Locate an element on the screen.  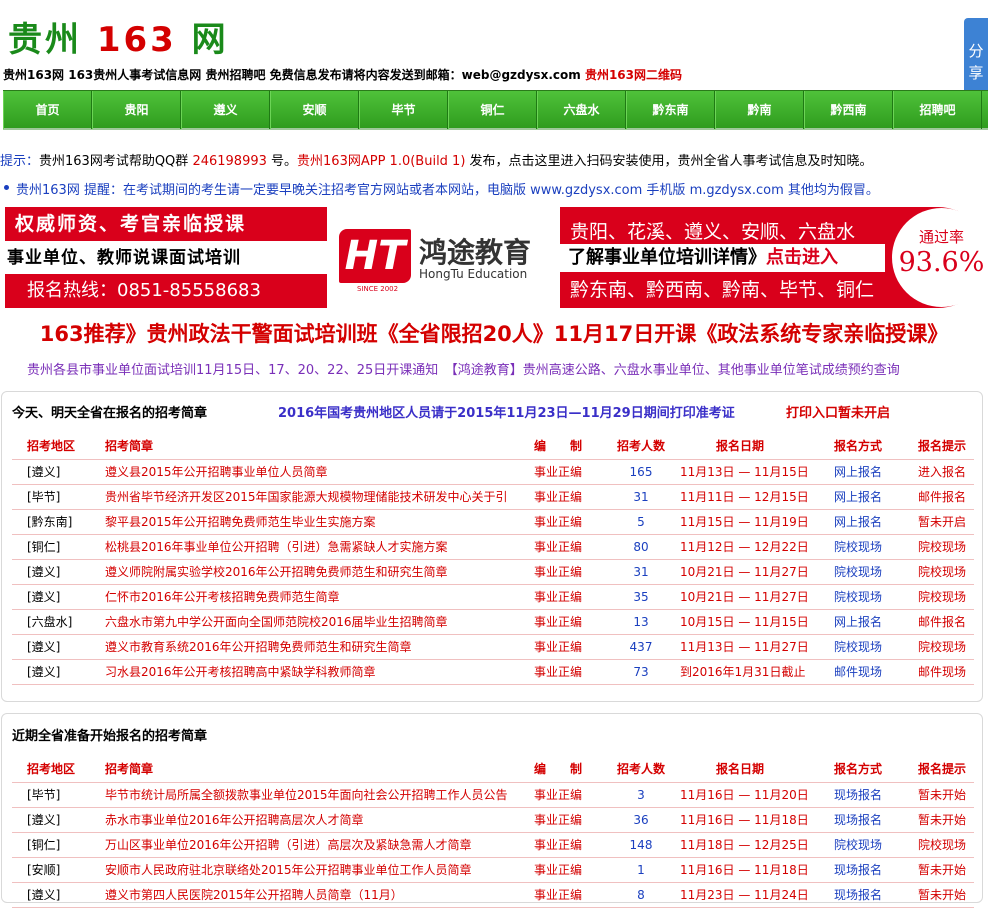
banner-left-line2: 事业单位、教师说课面试培训 is located at coordinates (124, 258).